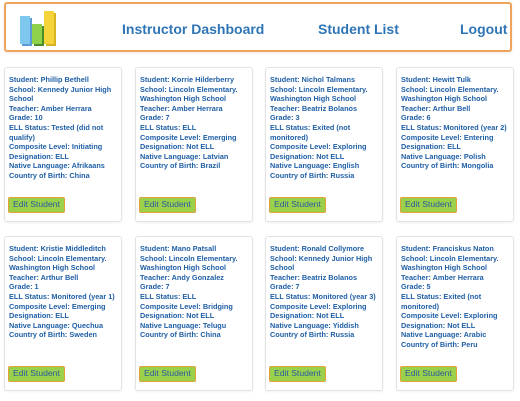 The width and height of the screenshot is (520, 401). I want to click on student-grade: Grade: 10, so click(26, 118).